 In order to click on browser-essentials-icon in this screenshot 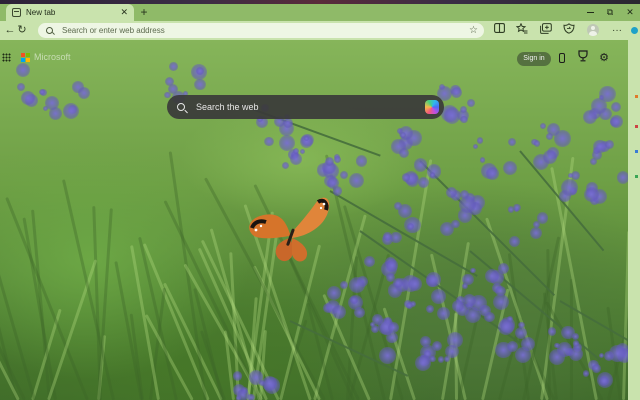, I will do `click(569, 30)`.